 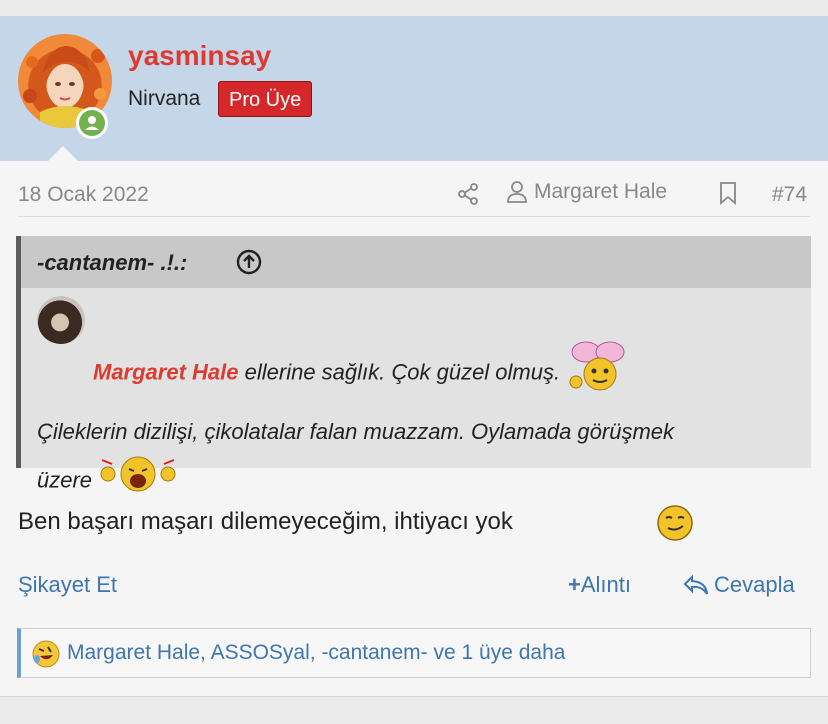 What do you see at coordinates (138, 481) in the screenshot?
I see `laughing-smiley-icon` at bounding box center [138, 481].